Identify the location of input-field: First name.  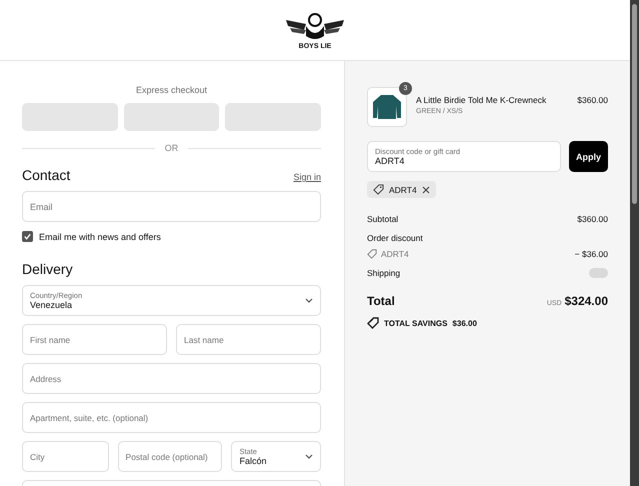
(94, 339).